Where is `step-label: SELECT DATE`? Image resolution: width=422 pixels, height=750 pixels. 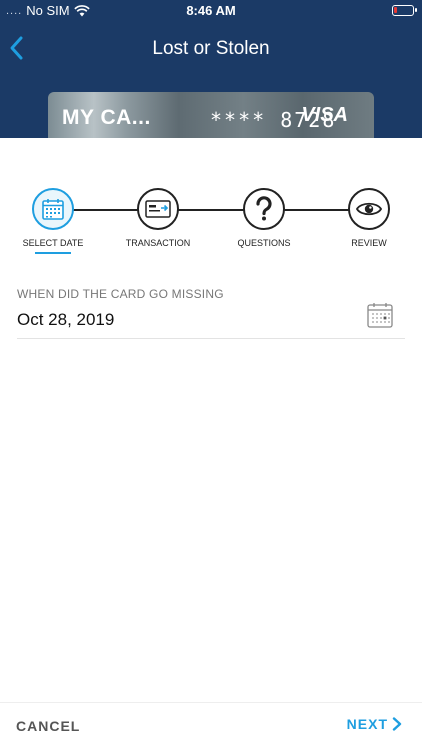 step-label: SELECT DATE is located at coordinates (53, 243).